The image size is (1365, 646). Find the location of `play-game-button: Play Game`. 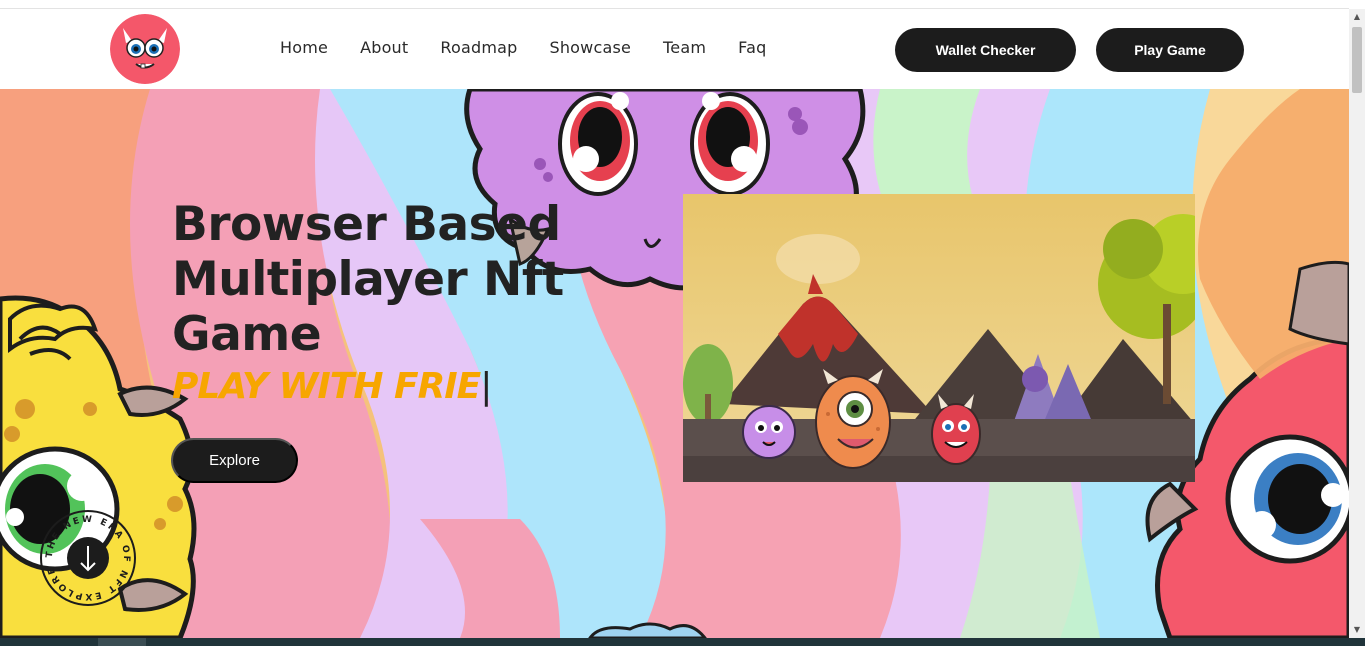

play-game-button: Play Game is located at coordinates (1170, 50).